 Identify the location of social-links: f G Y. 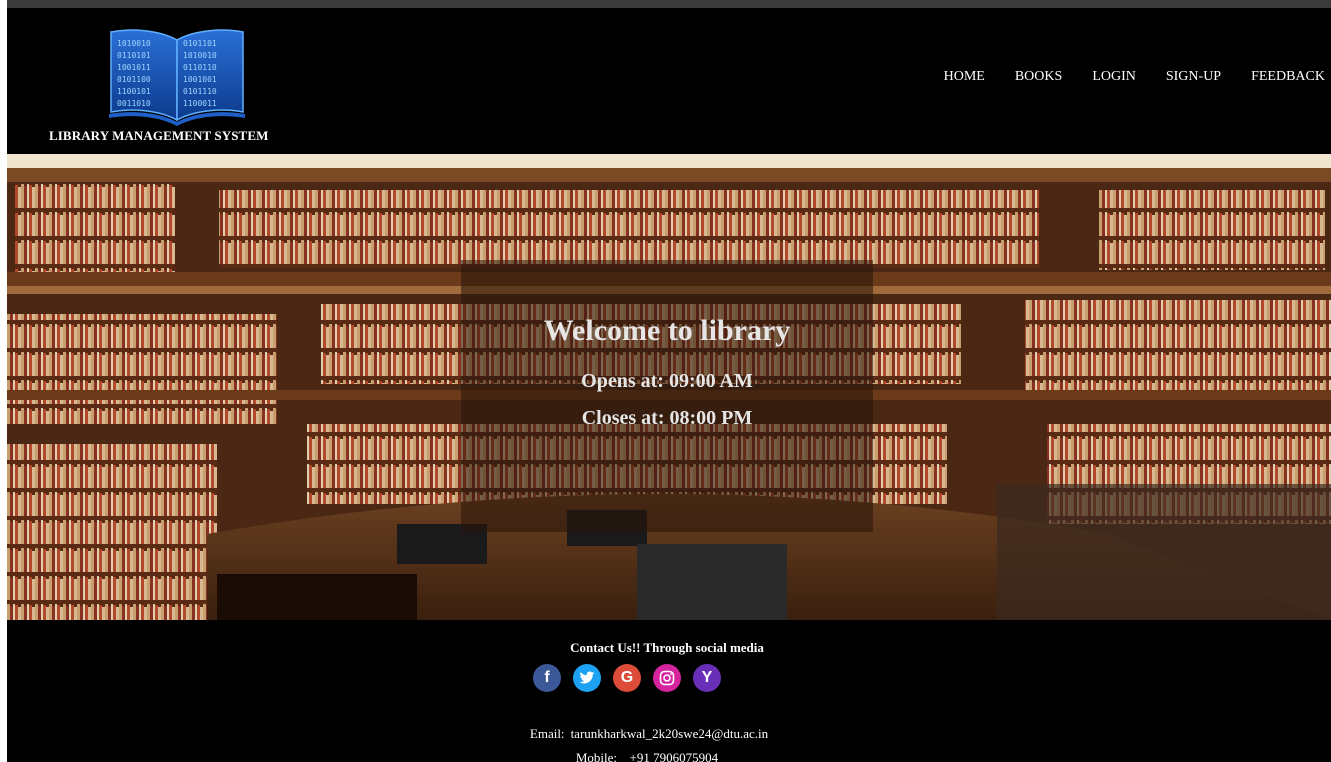
(627, 678).